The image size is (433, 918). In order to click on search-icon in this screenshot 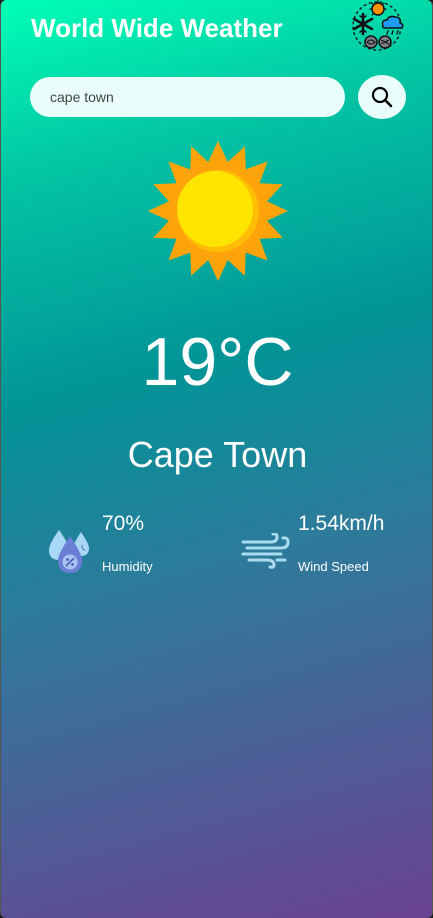, I will do `click(382, 97)`.